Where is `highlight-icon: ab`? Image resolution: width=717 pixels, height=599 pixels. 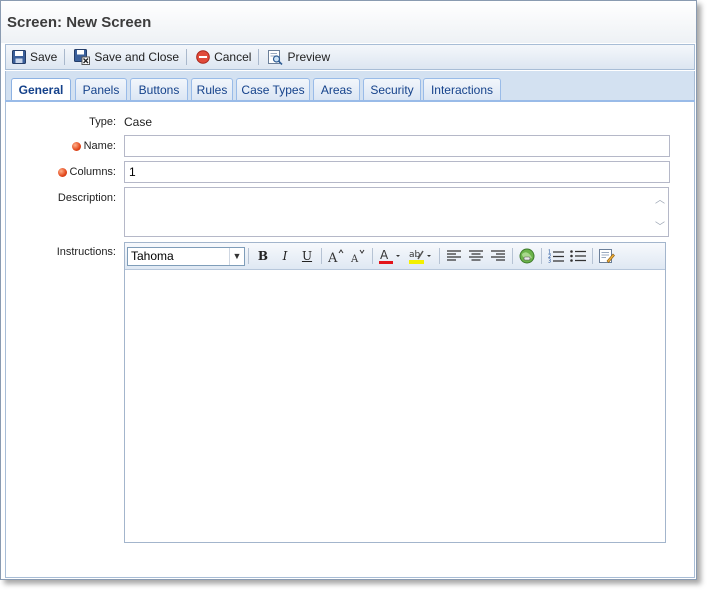
highlight-icon: ab is located at coordinates (420, 257).